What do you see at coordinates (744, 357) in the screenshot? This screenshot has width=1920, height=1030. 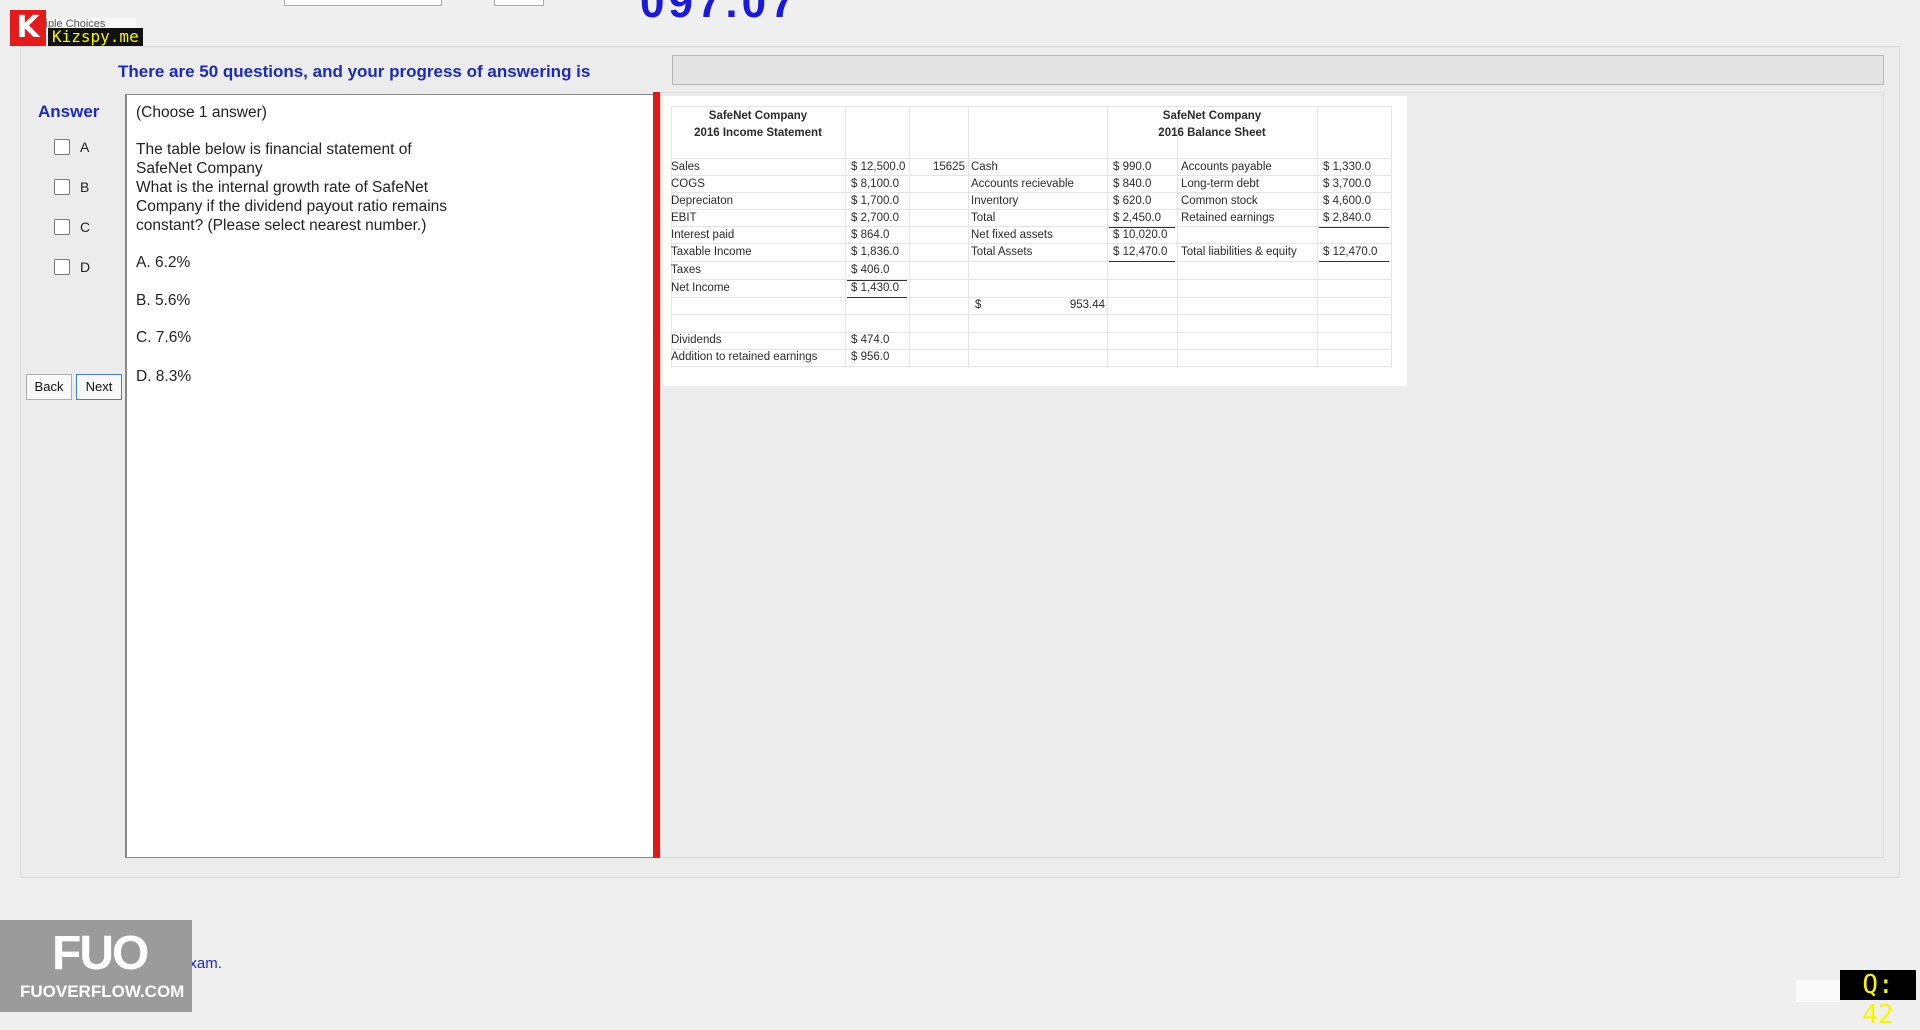 I see `dividend-label: Addition to retained earnings` at bounding box center [744, 357].